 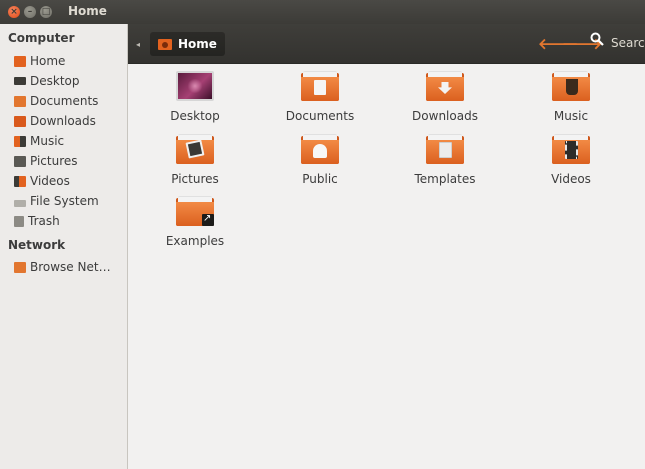 What do you see at coordinates (37, 245) in the screenshot?
I see `sidebar-section-network: Network` at bounding box center [37, 245].